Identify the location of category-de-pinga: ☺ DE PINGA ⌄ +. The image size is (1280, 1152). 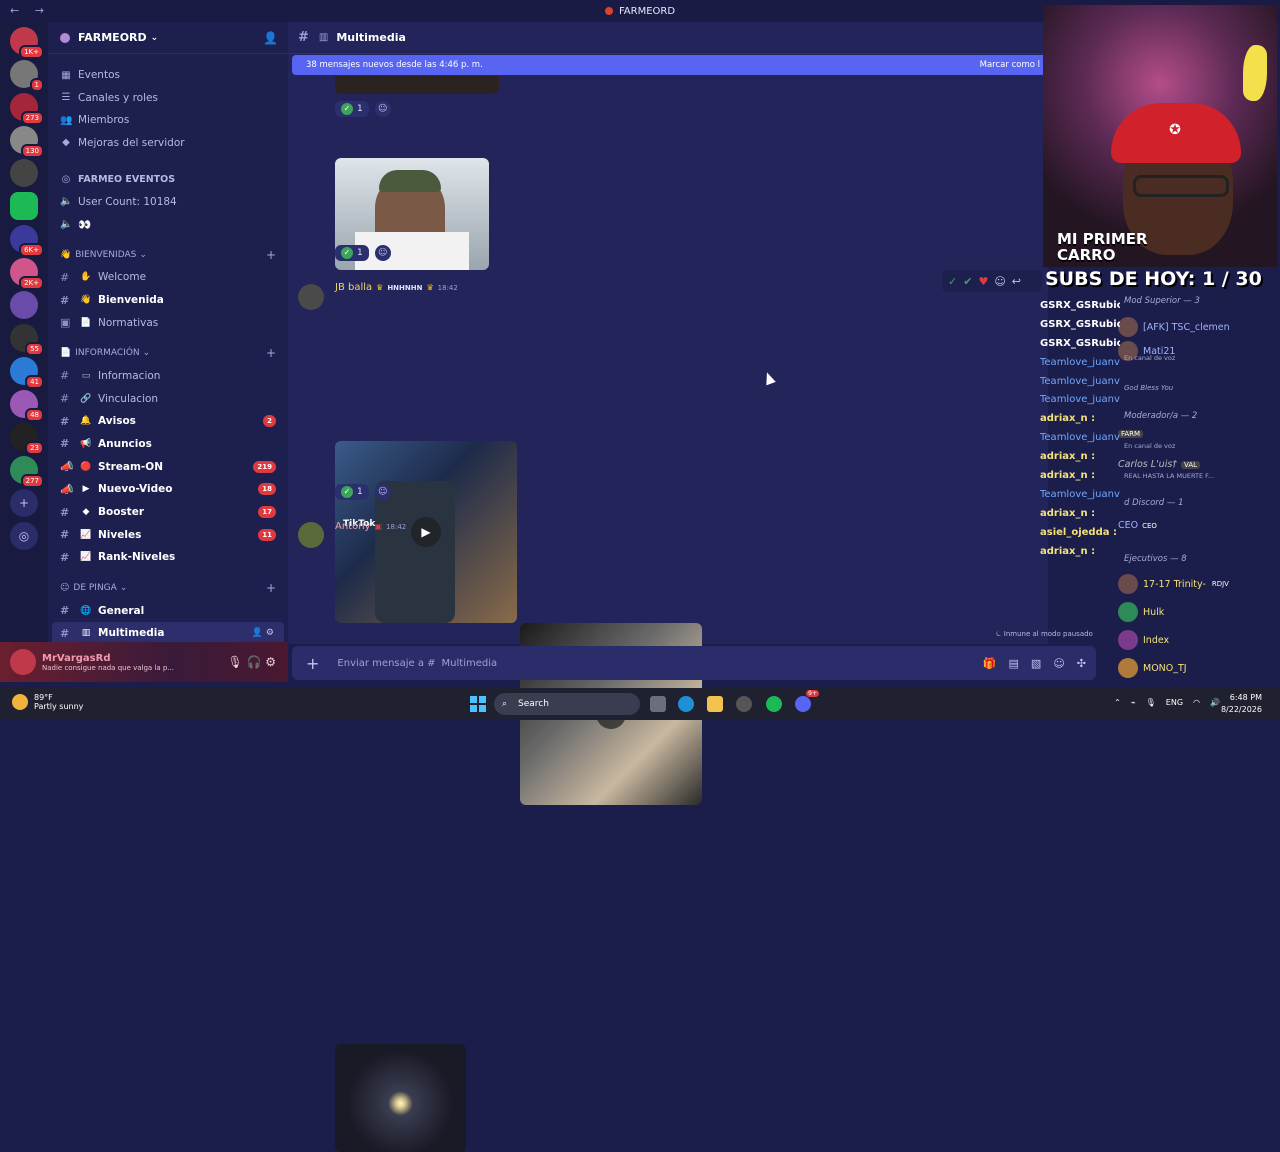
(168, 588).